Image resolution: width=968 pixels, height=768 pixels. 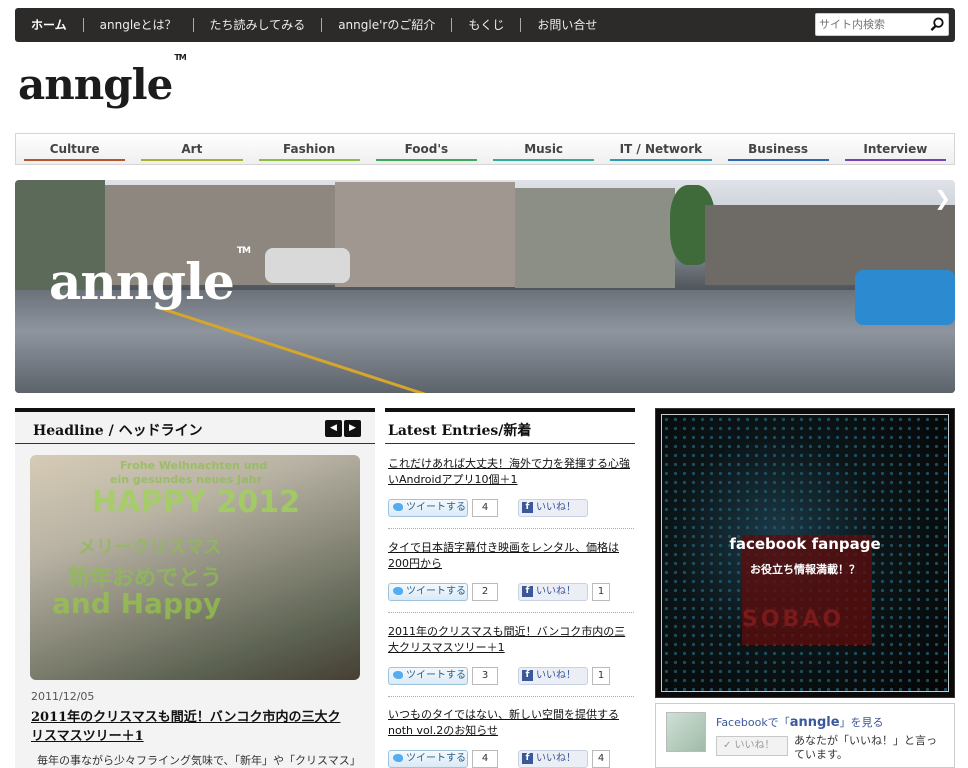 What do you see at coordinates (510, 426) in the screenshot?
I see `latest-header: Latest Entries/新着` at bounding box center [510, 426].